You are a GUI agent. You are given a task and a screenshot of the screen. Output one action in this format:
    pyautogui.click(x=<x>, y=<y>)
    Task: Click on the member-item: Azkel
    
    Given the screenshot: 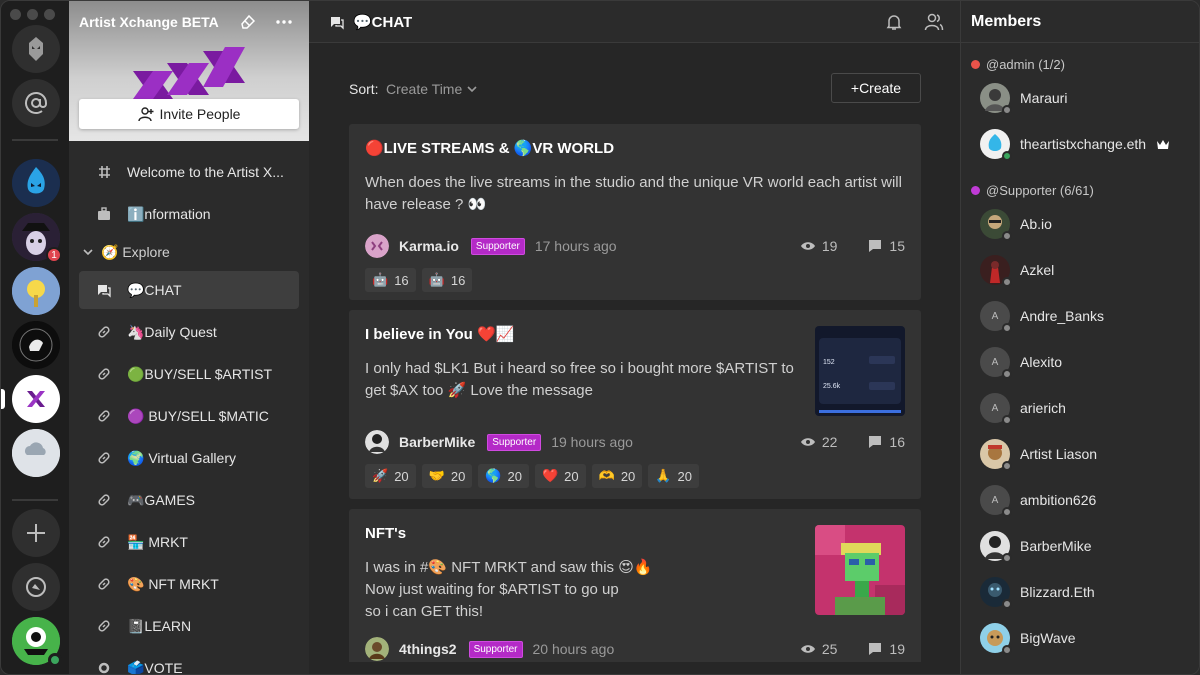 What is the action you would take?
    pyautogui.click(x=1080, y=270)
    